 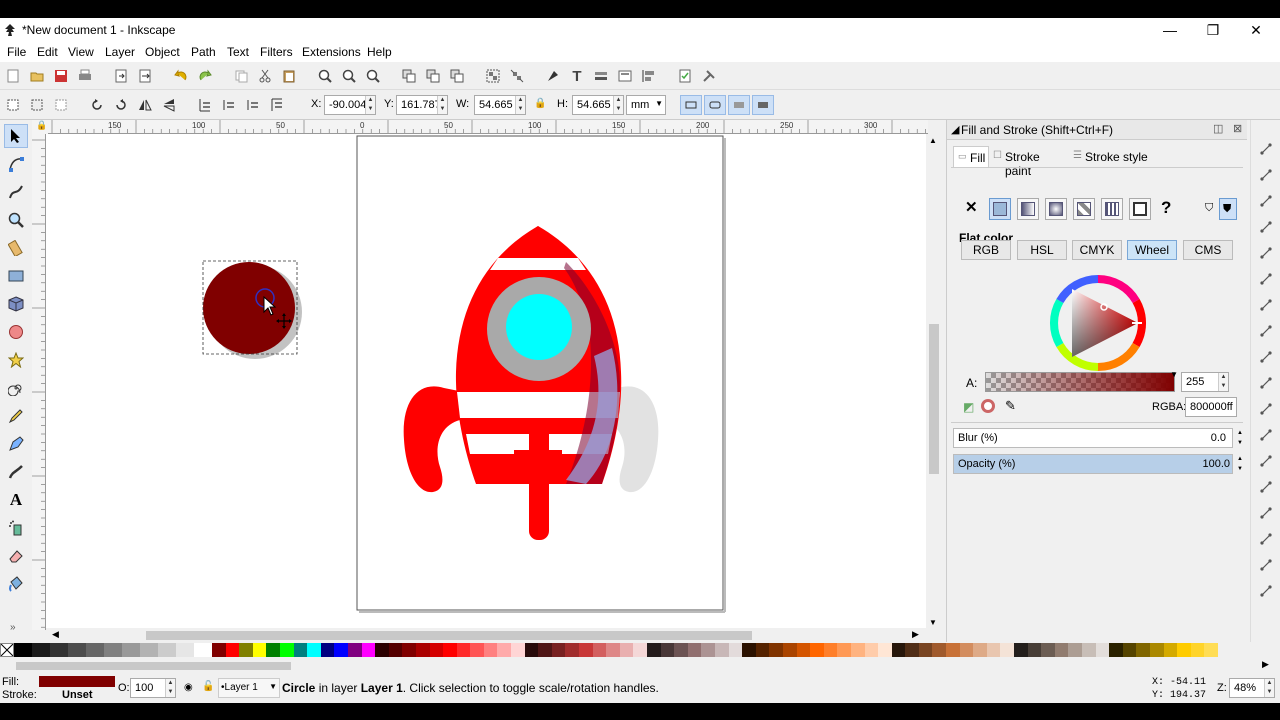 What do you see at coordinates (277, 105) in the screenshot?
I see `raise-to-top-icon` at bounding box center [277, 105].